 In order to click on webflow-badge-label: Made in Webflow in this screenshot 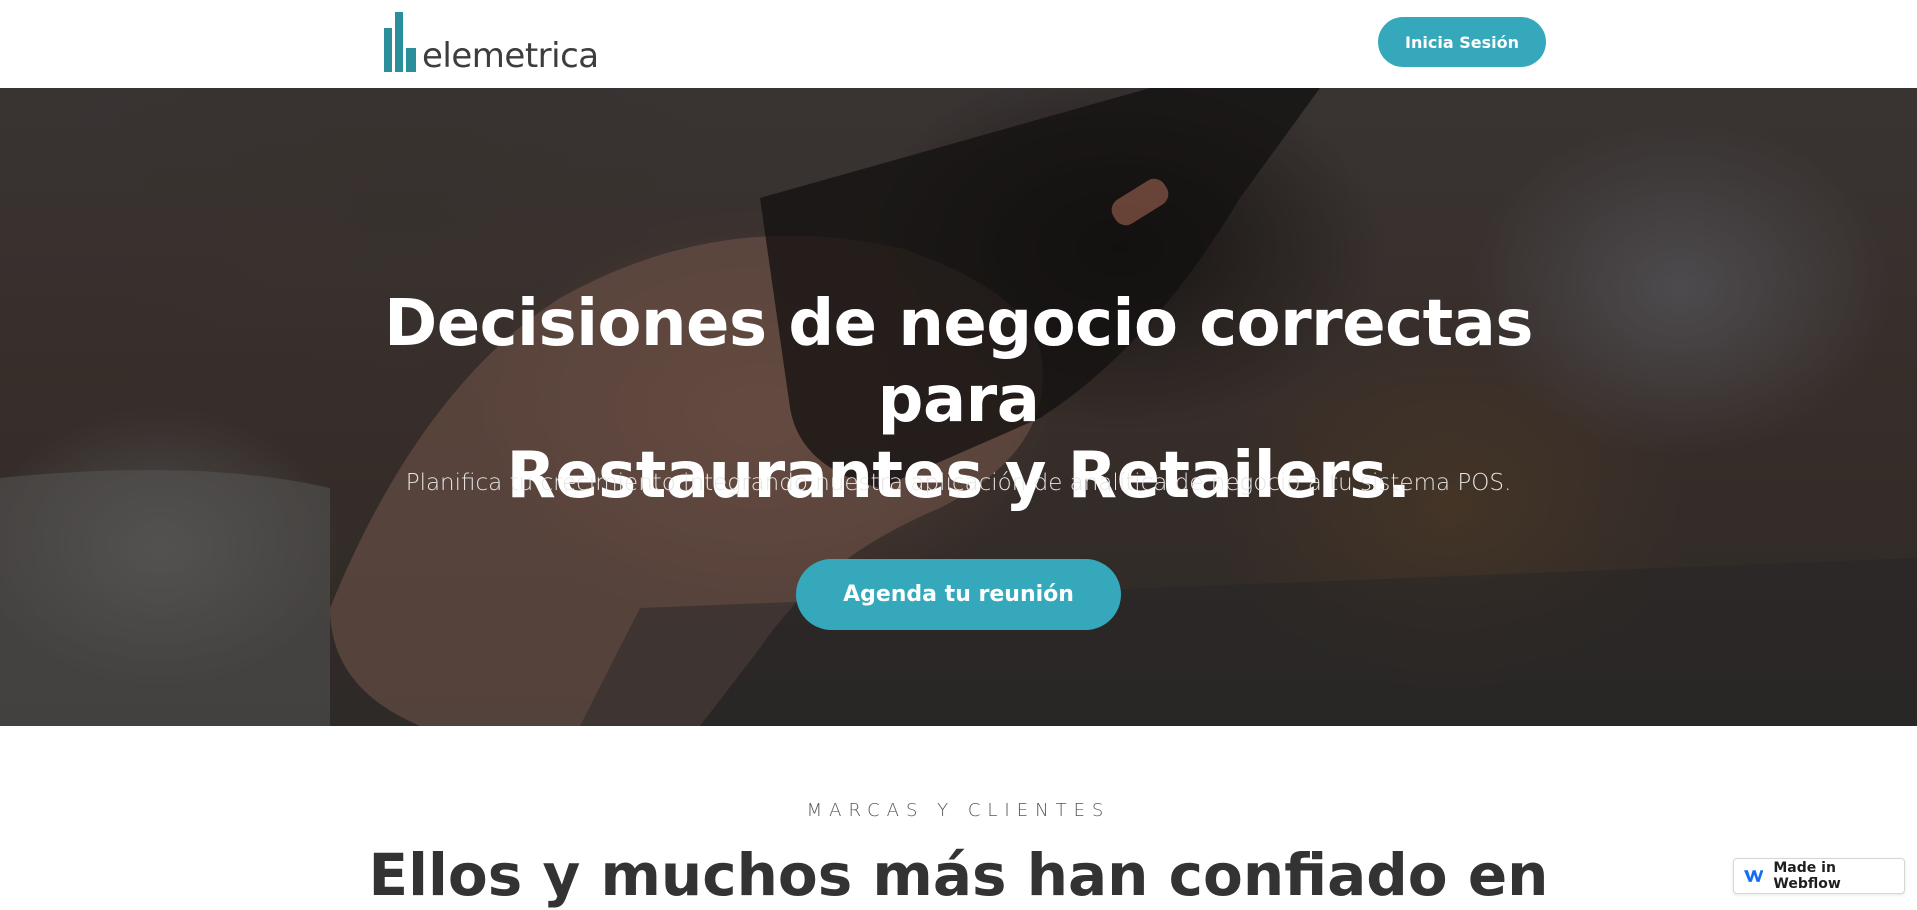, I will do `click(1807, 876)`.